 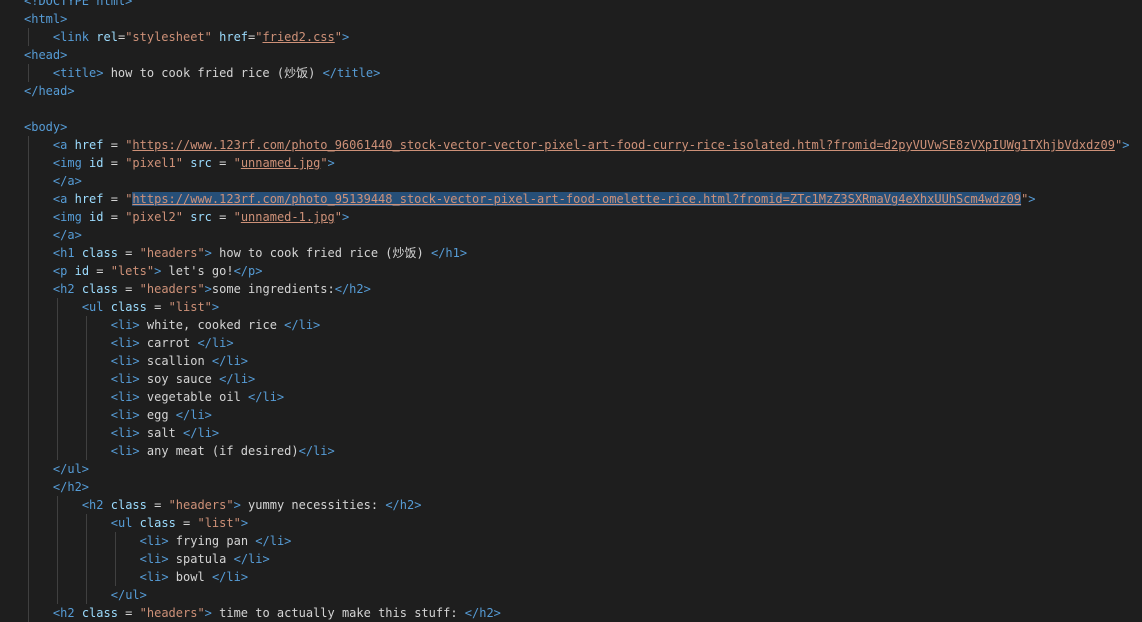 I want to click on code-token: </ul>, so click(x=71, y=469).